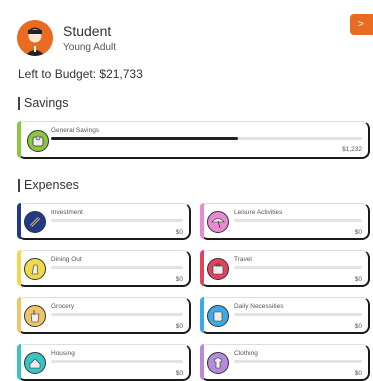 Image resolution: width=373 pixels, height=381 pixels. I want to click on progress-fill, so click(144, 138).